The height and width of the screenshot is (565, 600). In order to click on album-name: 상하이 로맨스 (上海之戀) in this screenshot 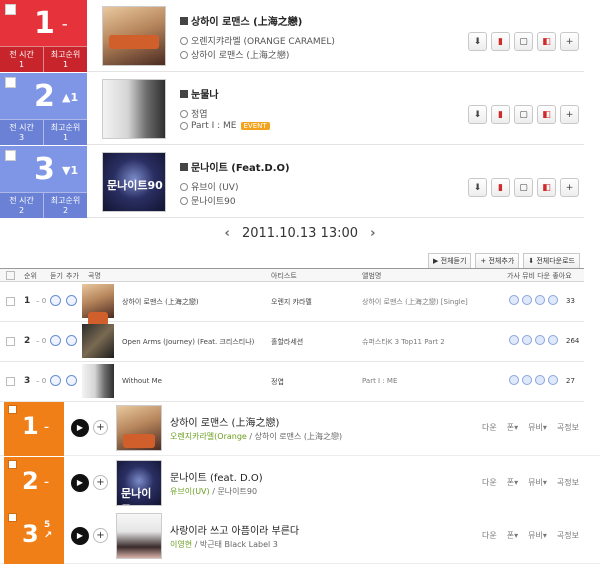, I will do `click(299, 436)`.